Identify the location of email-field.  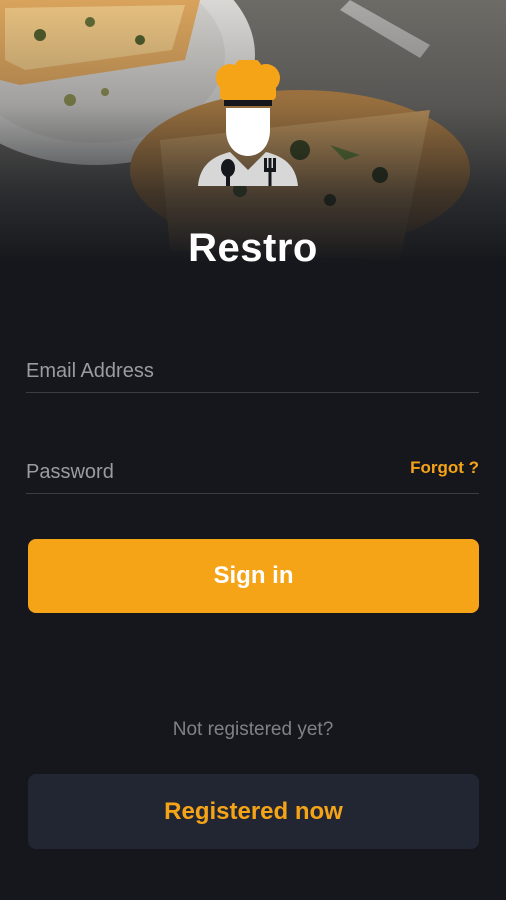
(252, 372).